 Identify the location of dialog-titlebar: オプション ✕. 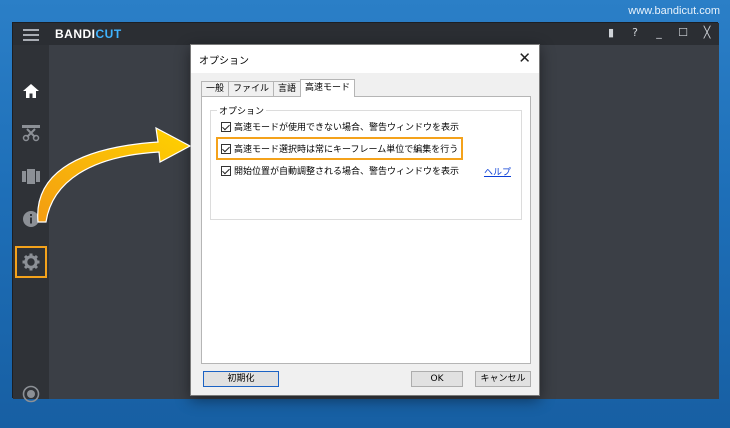
(365, 59).